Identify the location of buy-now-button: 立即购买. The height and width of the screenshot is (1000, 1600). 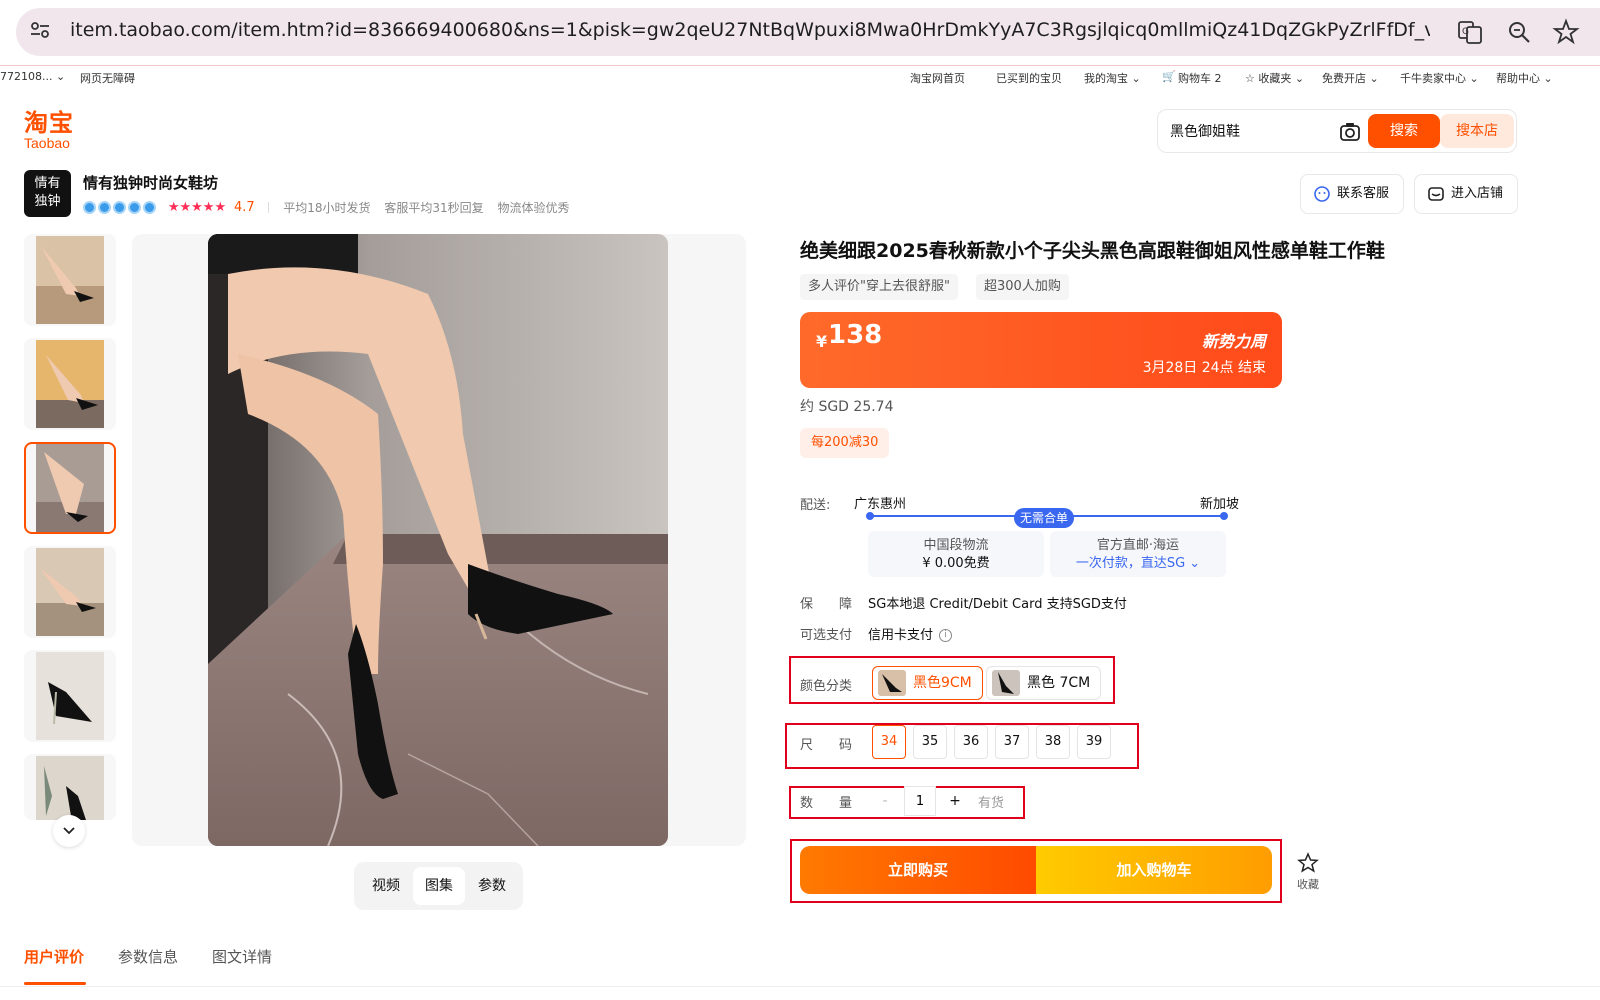
(918, 870).